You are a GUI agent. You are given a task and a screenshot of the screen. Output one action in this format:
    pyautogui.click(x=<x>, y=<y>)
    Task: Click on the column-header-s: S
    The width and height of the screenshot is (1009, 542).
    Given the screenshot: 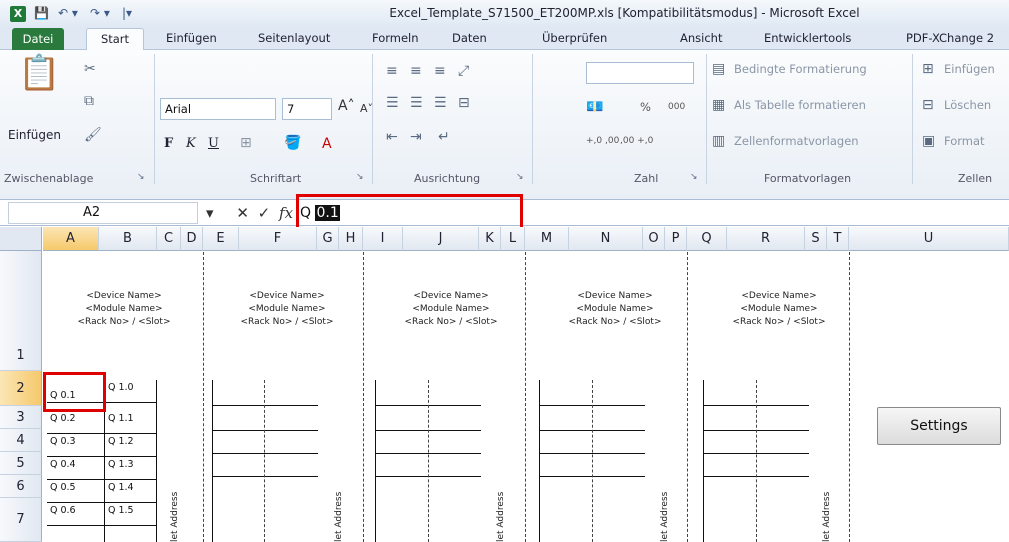 What is the action you would take?
    pyautogui.click(x=816, y=239)
    